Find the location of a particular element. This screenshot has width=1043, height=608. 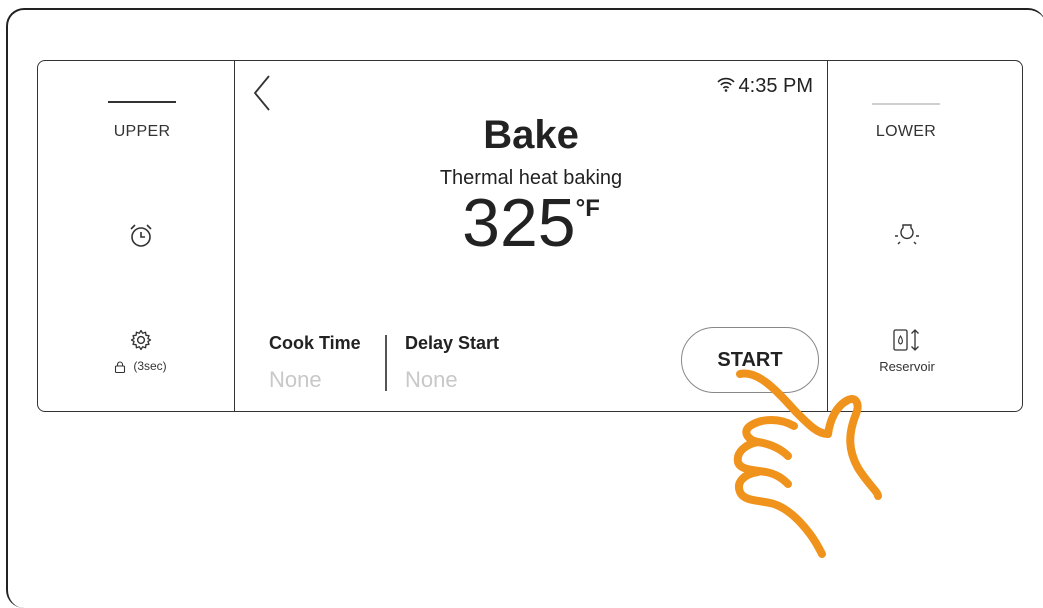

clock-time: 4:35 PM is located at coordinates (775, 86).